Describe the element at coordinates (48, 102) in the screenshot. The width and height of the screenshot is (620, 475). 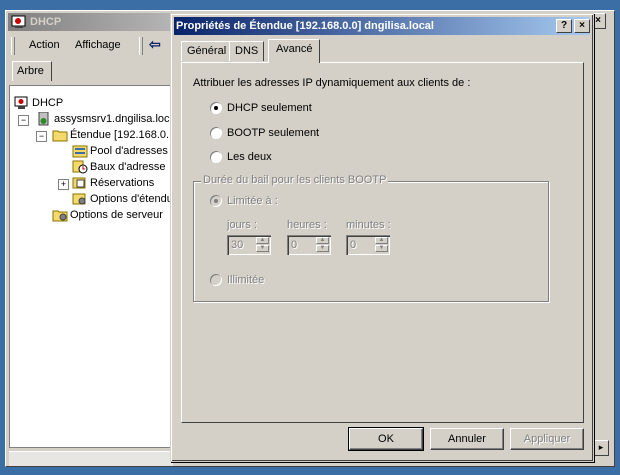
I see `tree-label-dhcp: DHCP` at that location.